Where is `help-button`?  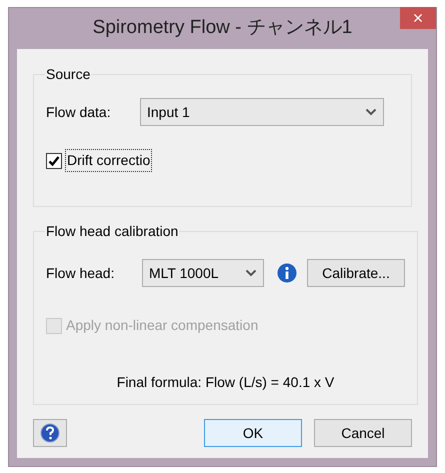 help-button is located at coordinates (50, 433).